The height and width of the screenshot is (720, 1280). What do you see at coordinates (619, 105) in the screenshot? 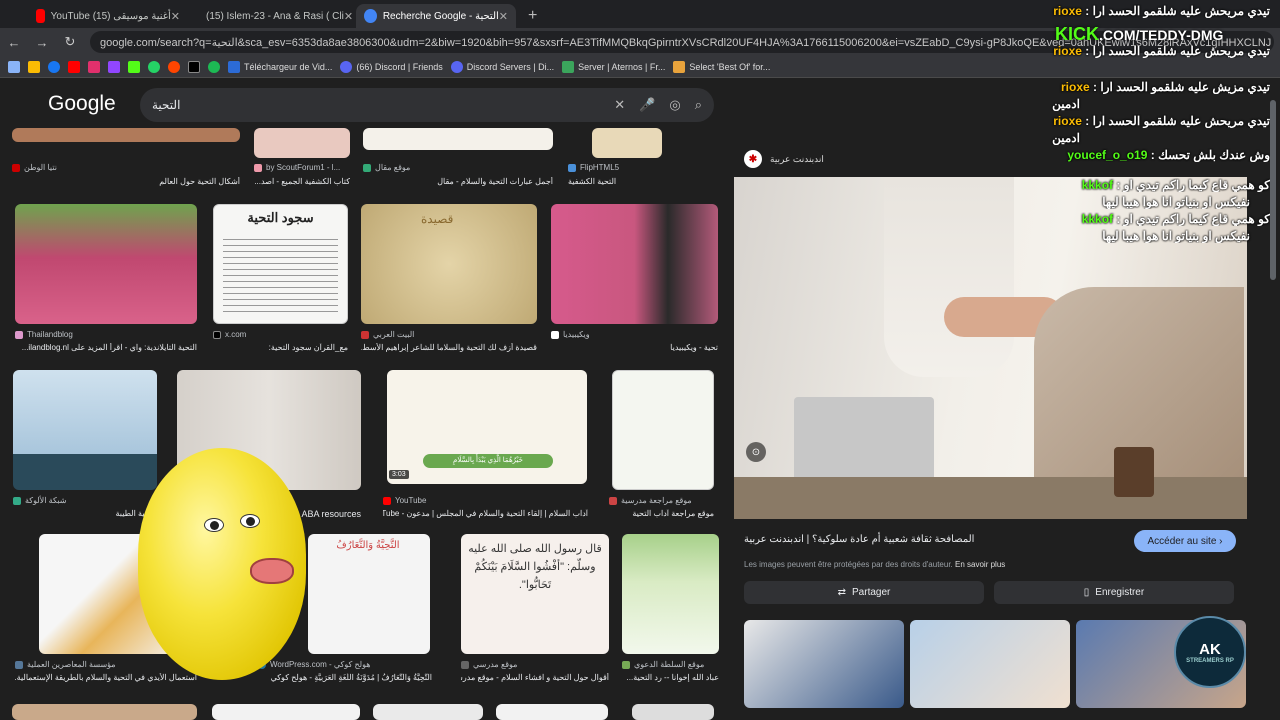
I see `clear-icon: ✕` at bounding box center [619, 105].